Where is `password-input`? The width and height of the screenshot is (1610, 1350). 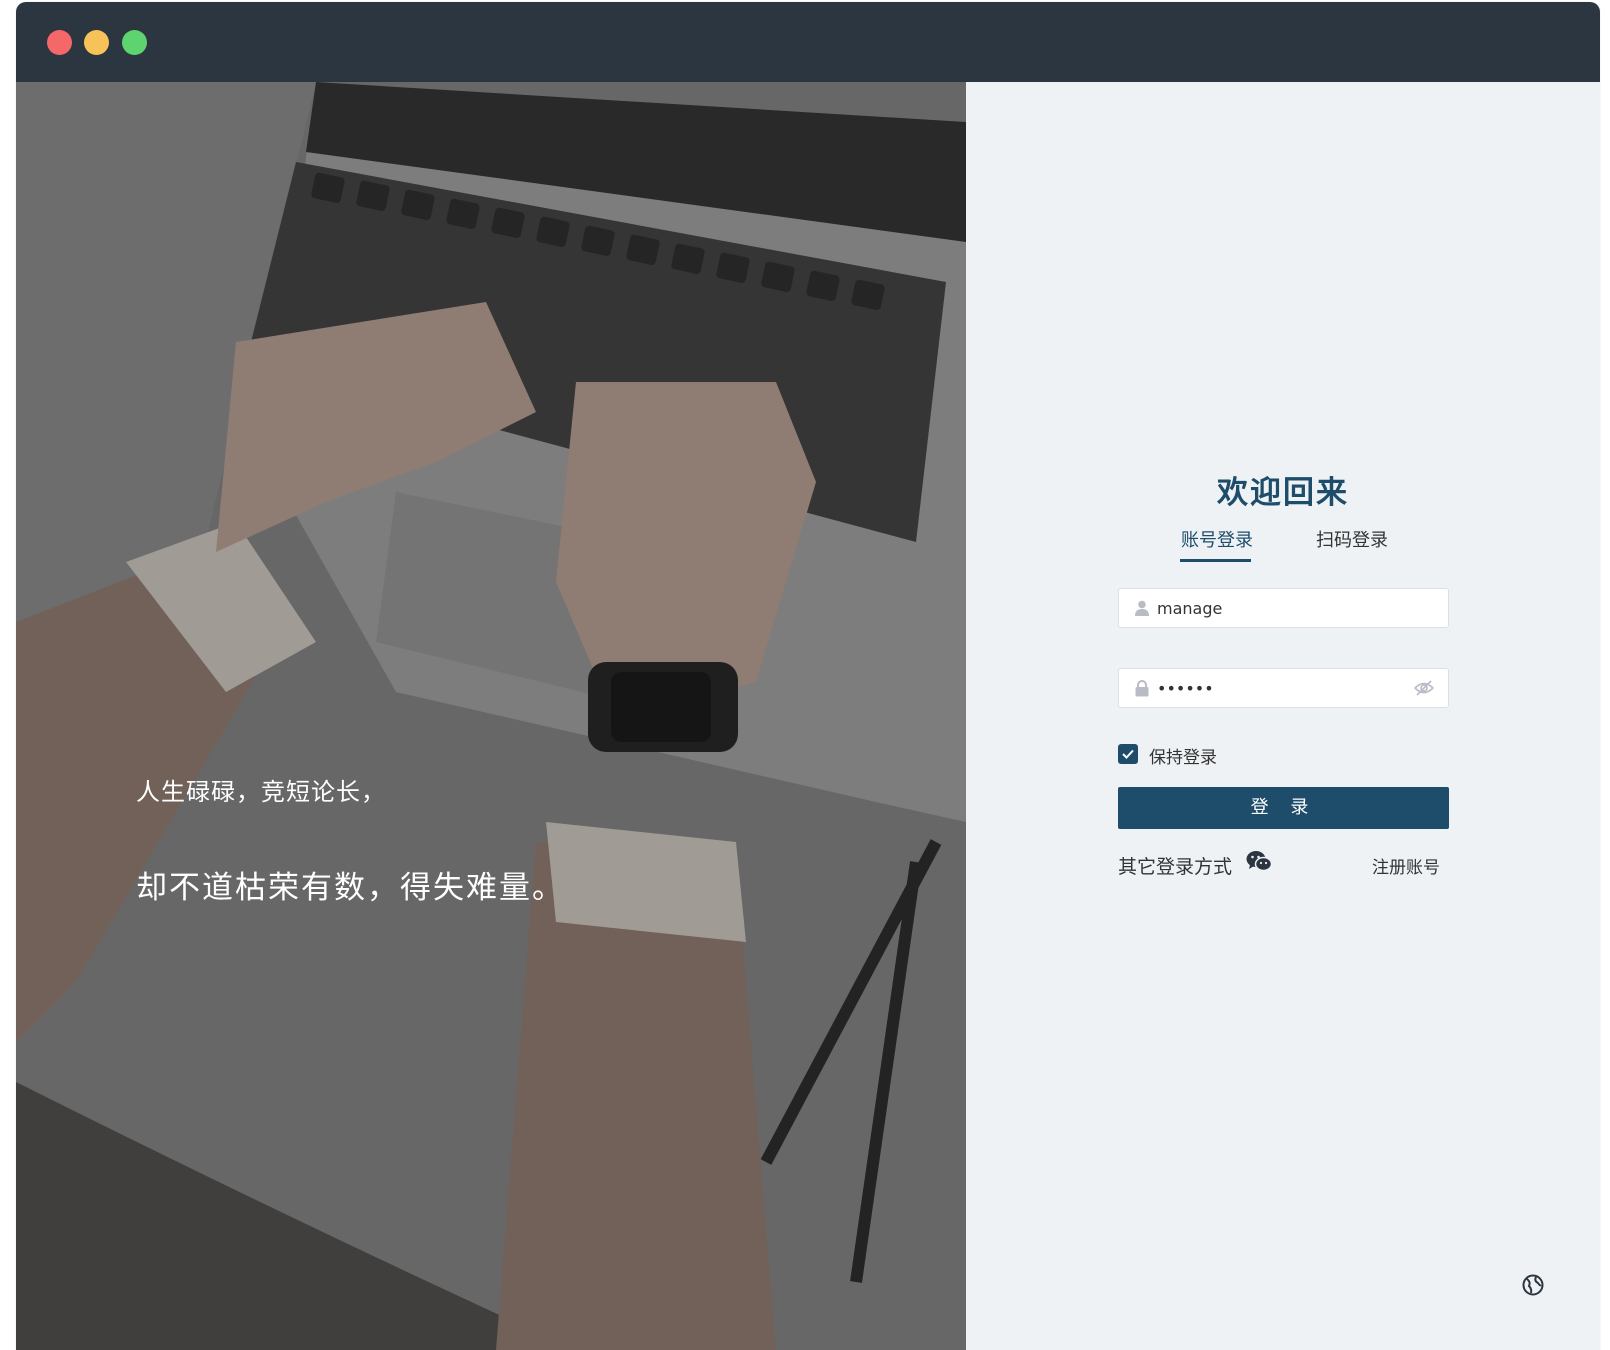
password-input is located at coordinates (1282, 688).